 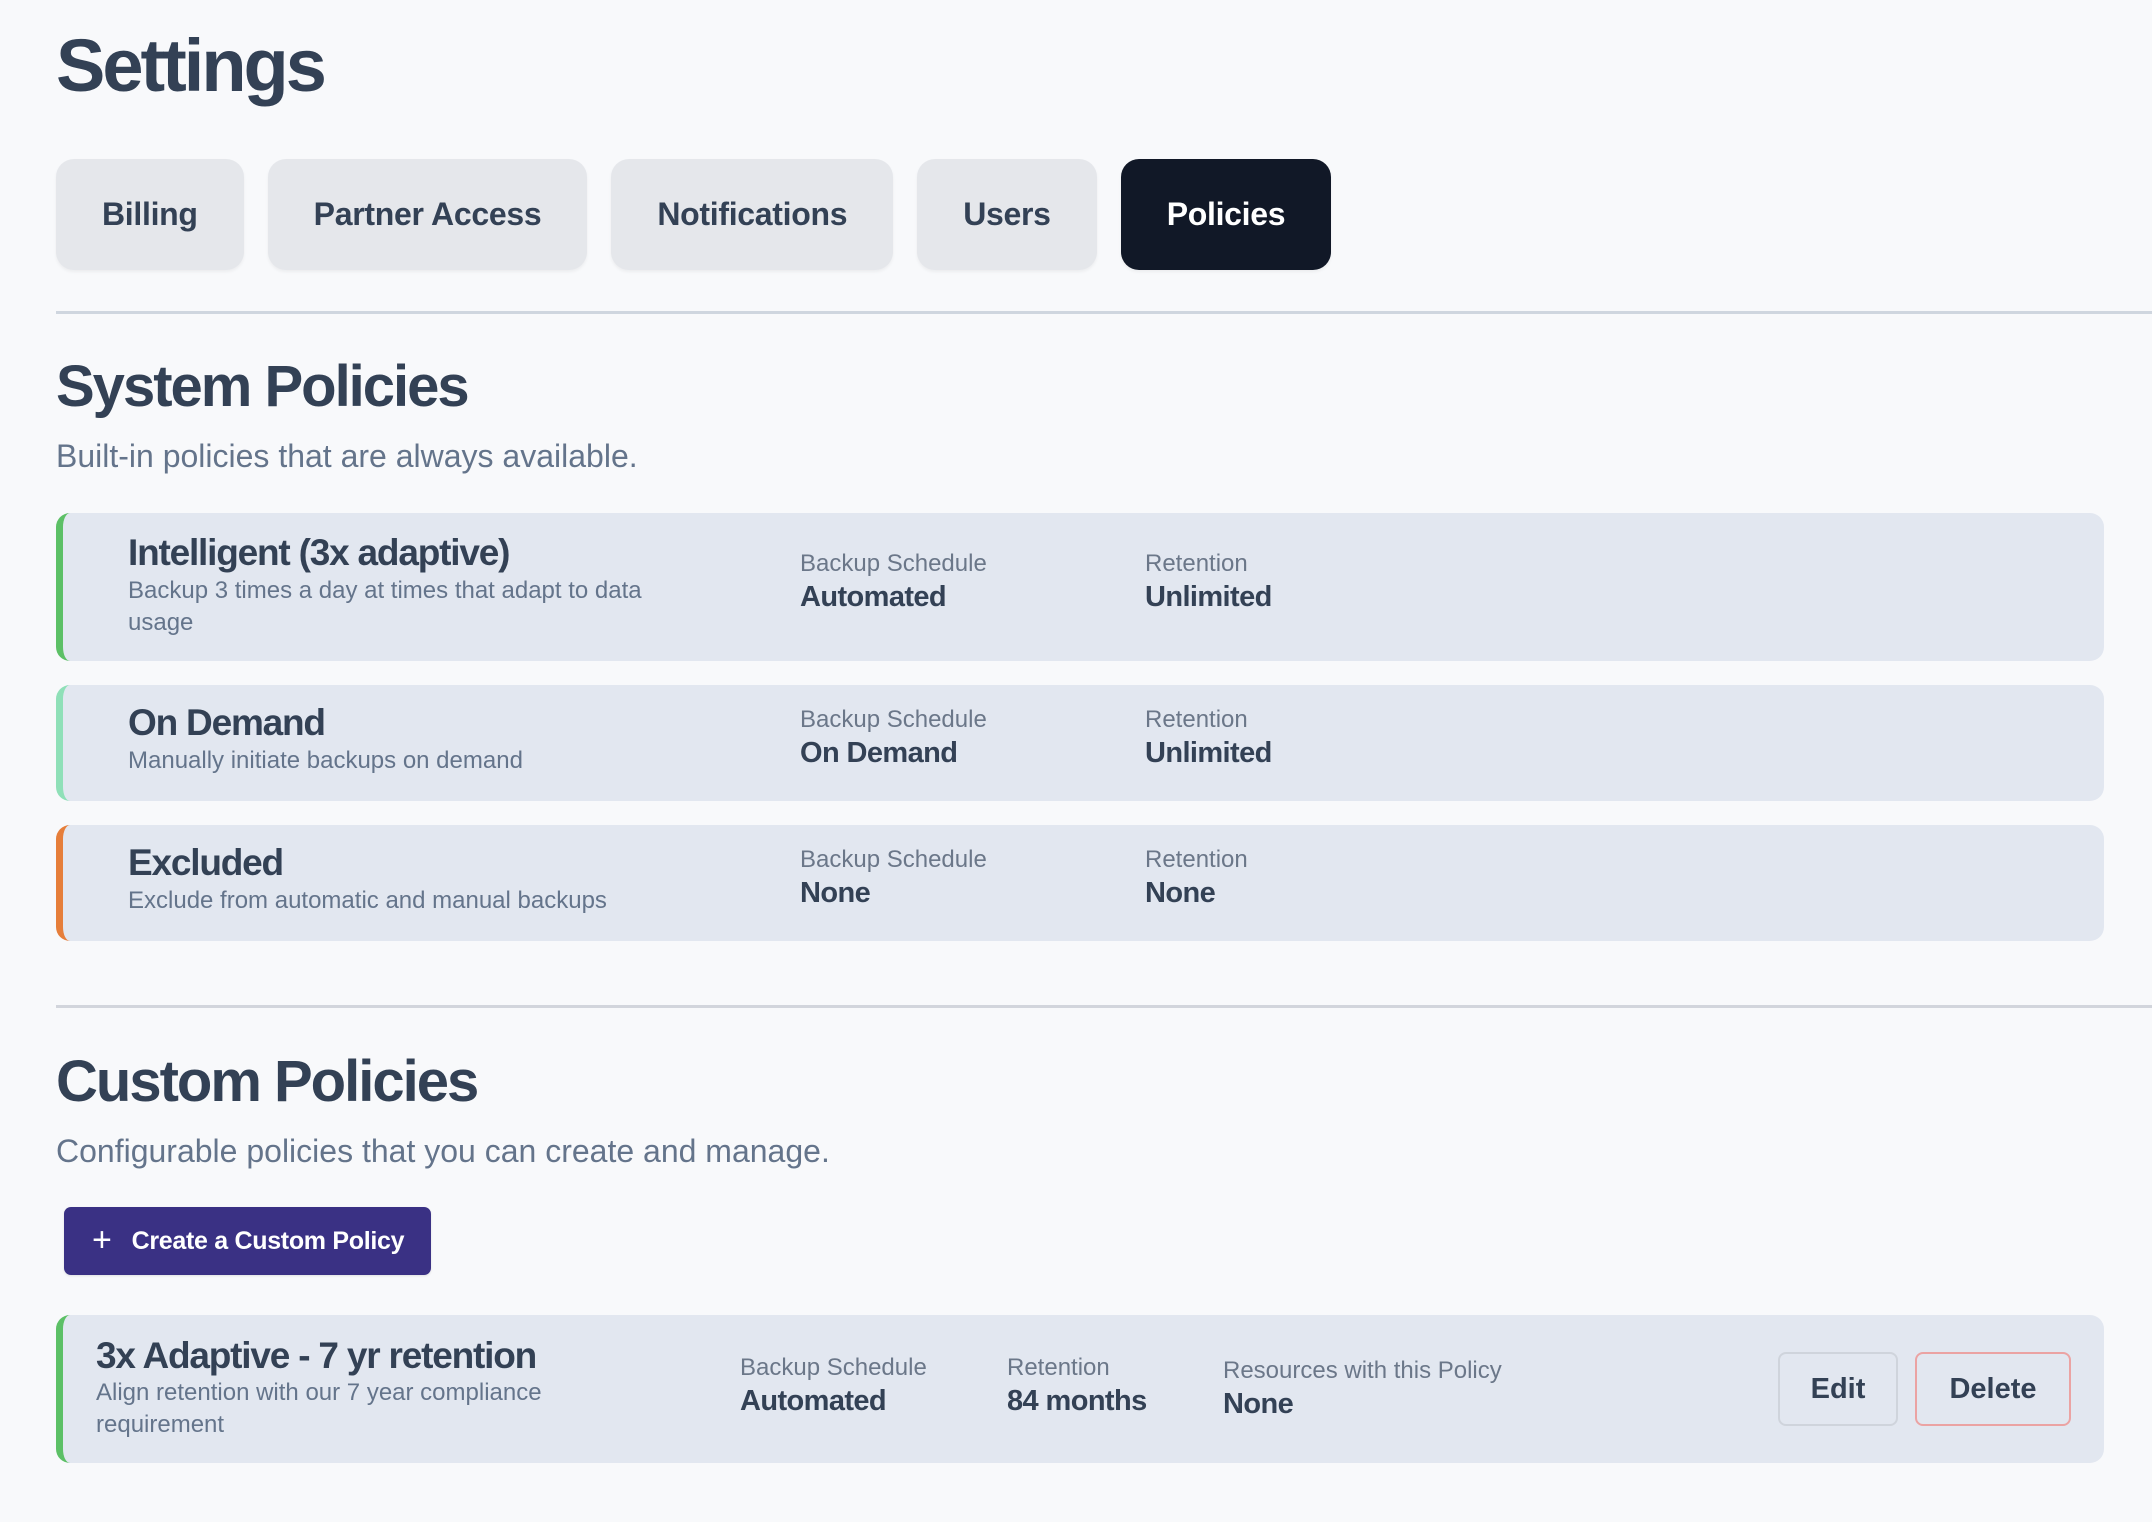 I want to click on policy-description: Manually initiate backups on demand, so click(x=325, y=760).